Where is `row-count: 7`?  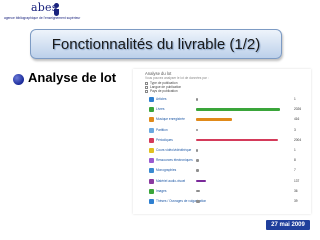 row-count: 7 is located at coordinates (295, 170).